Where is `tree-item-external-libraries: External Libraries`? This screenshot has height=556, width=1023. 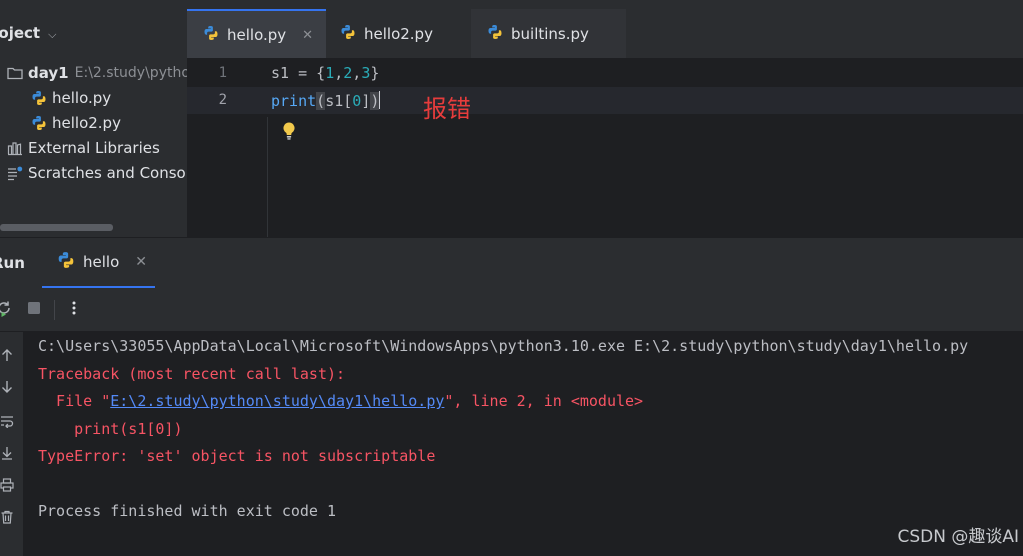 tree-item-external-libraries: External Libraries is located at coordinates (83, 148).